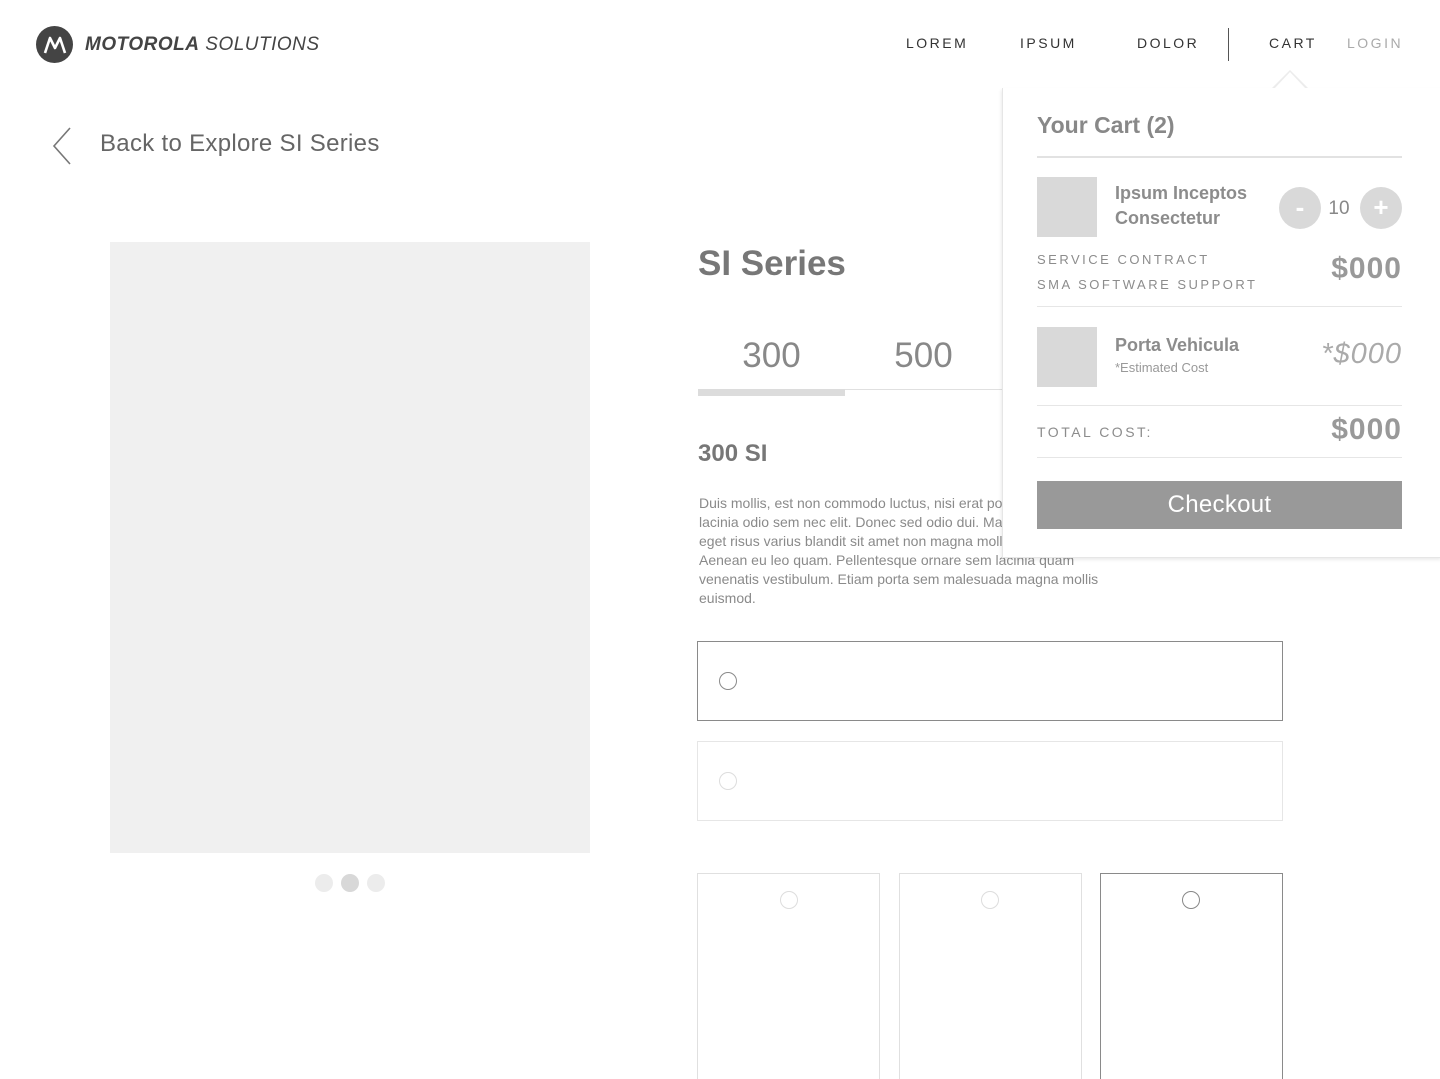 The height and width of the screenshot is (1079, 1440). Describe the element at coordinates (1361, 354) in the screenshot. I see `cart-item-2-price: *$000` at that location.